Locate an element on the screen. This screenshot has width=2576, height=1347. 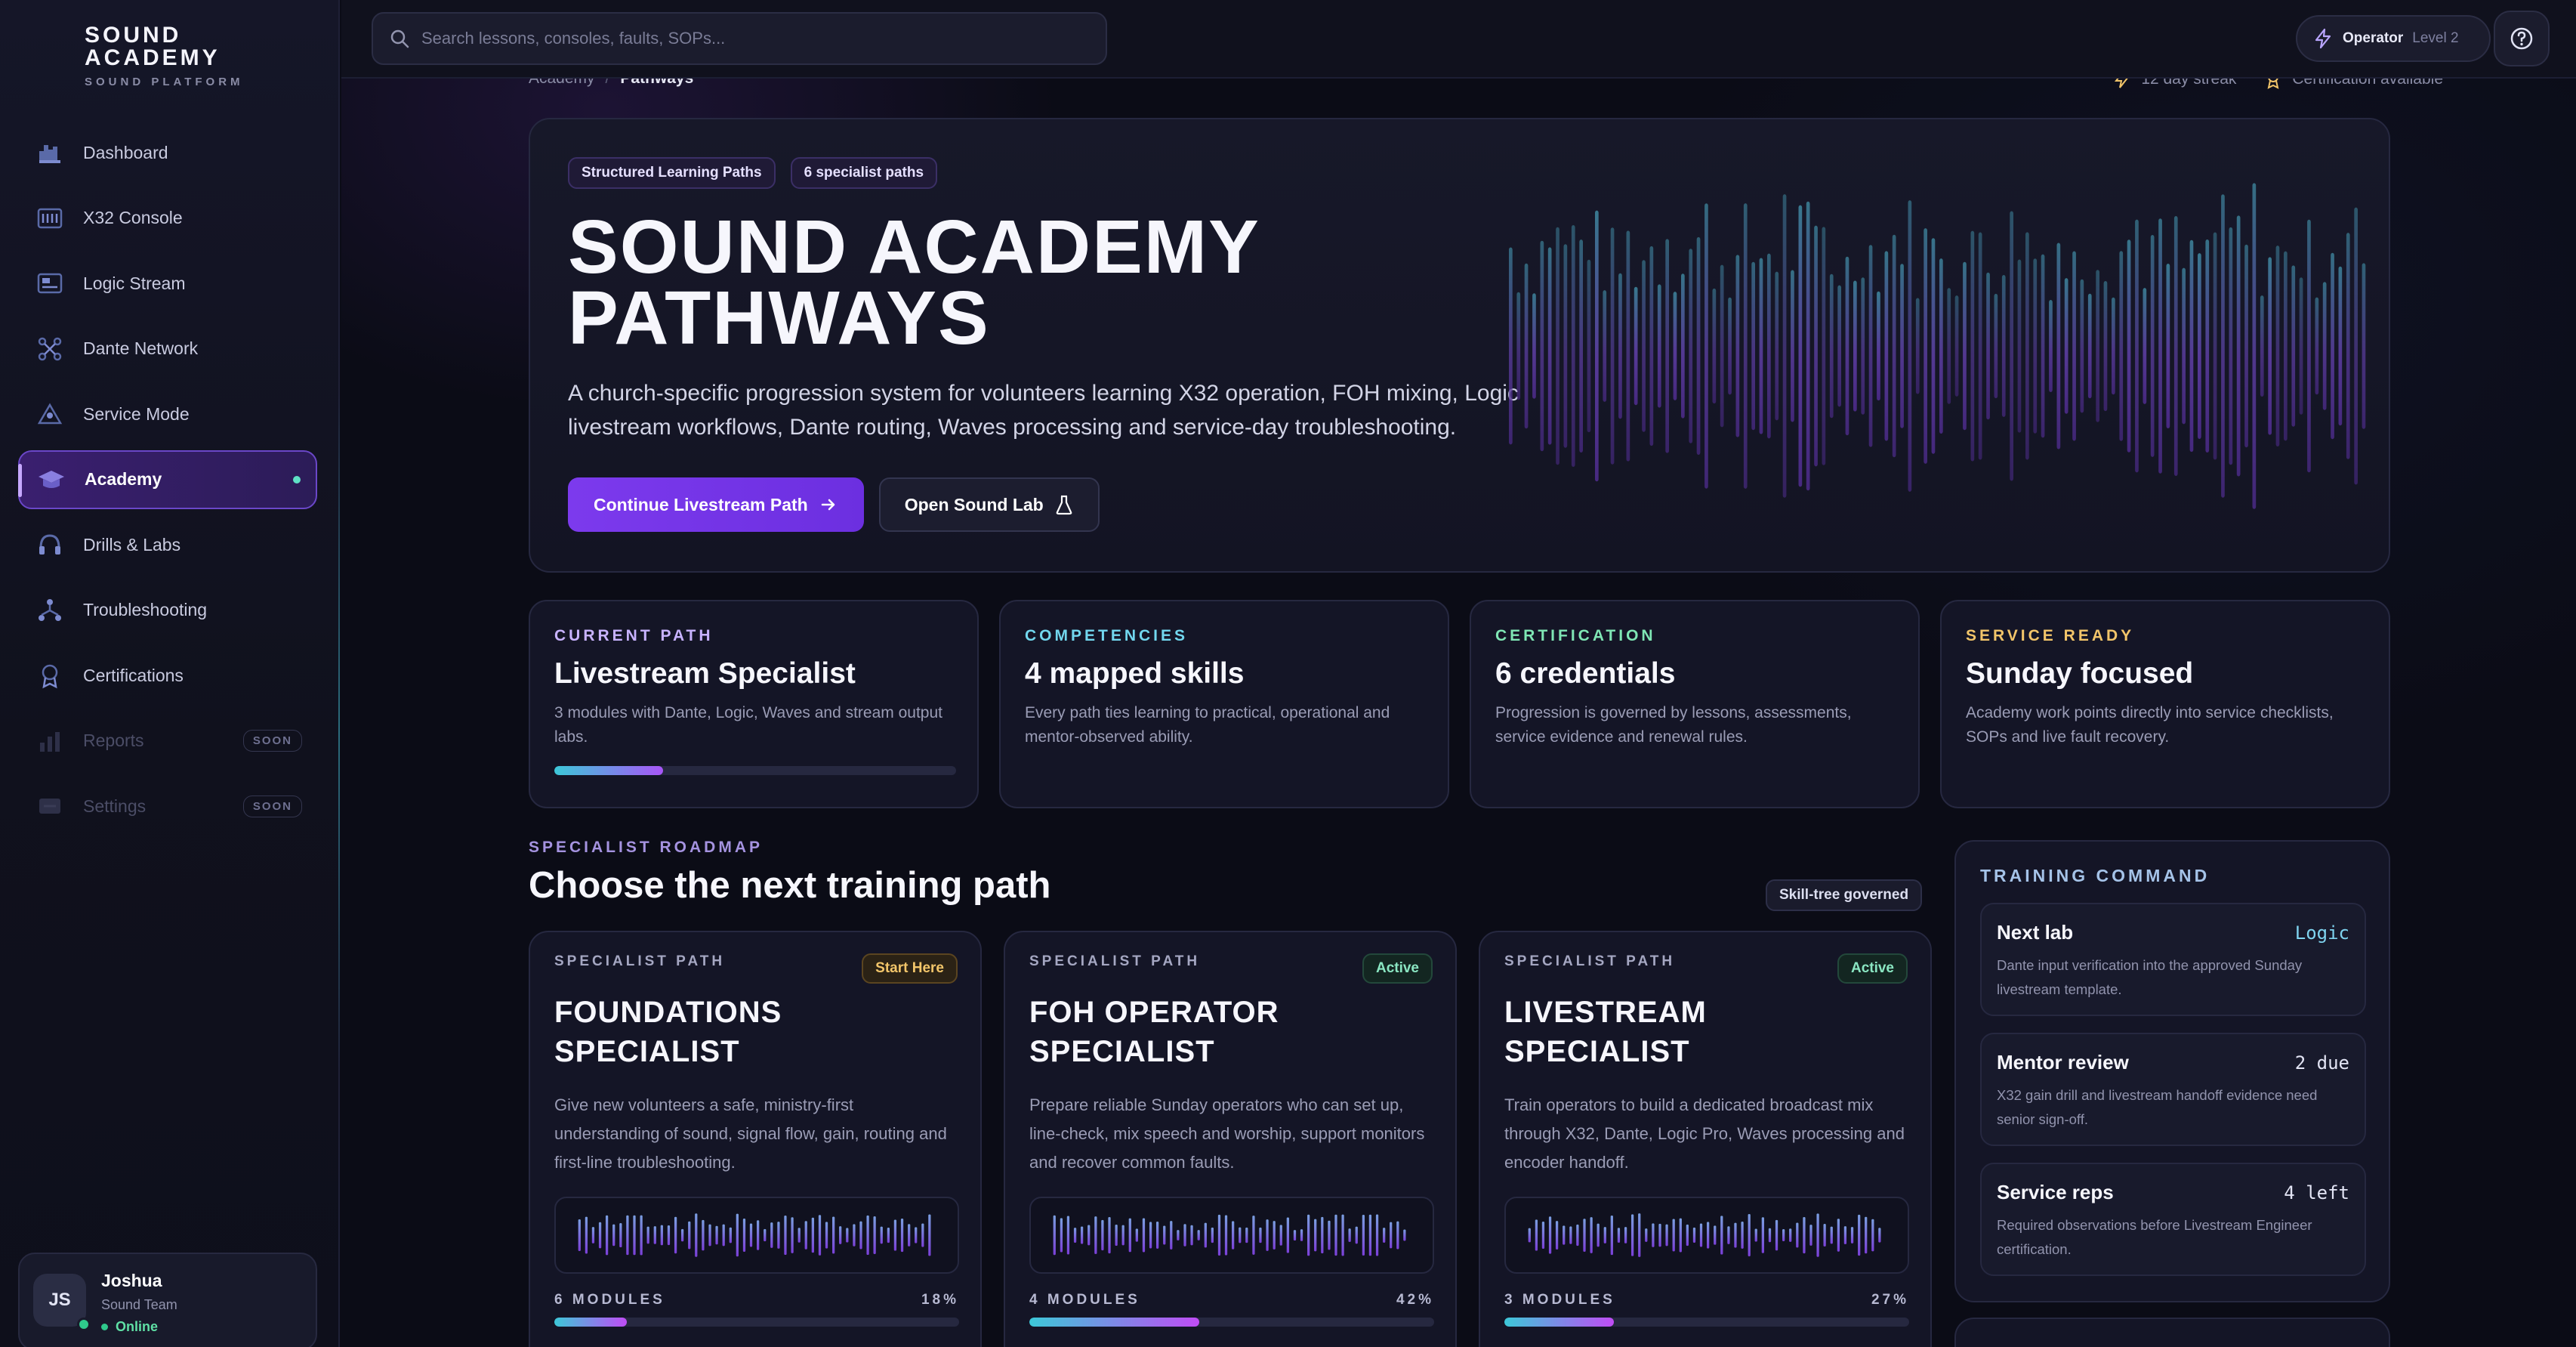
sidebar-item-certifications: Certifications is located at coordinates (167, 675).